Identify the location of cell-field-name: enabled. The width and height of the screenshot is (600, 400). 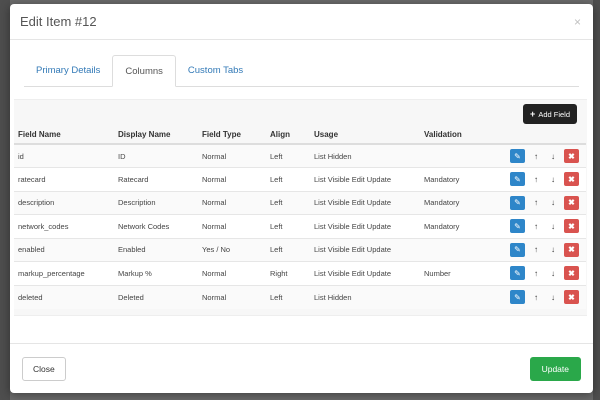
(64, 249).